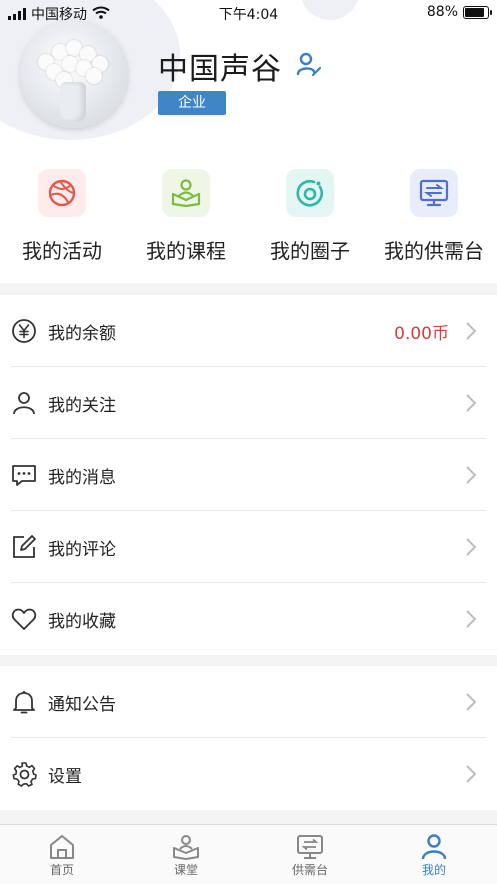 Image resolution: width=497 pixels, height=884 pixels. Describe the element at coordinates (24, 547) in the screenshot. I see `edit-note-icon` at that location.